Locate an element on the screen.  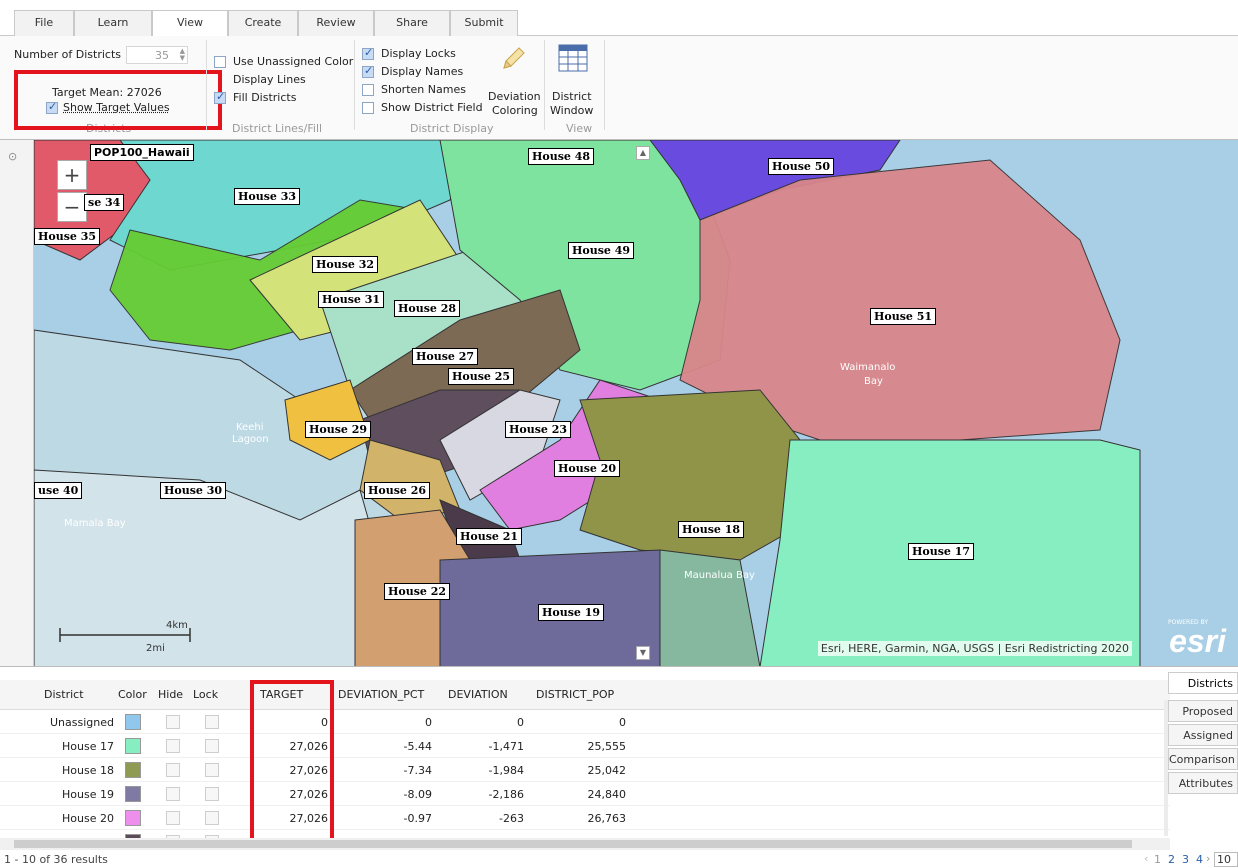
district-label-house-31: House 31 is located at coordinates (351, 299).